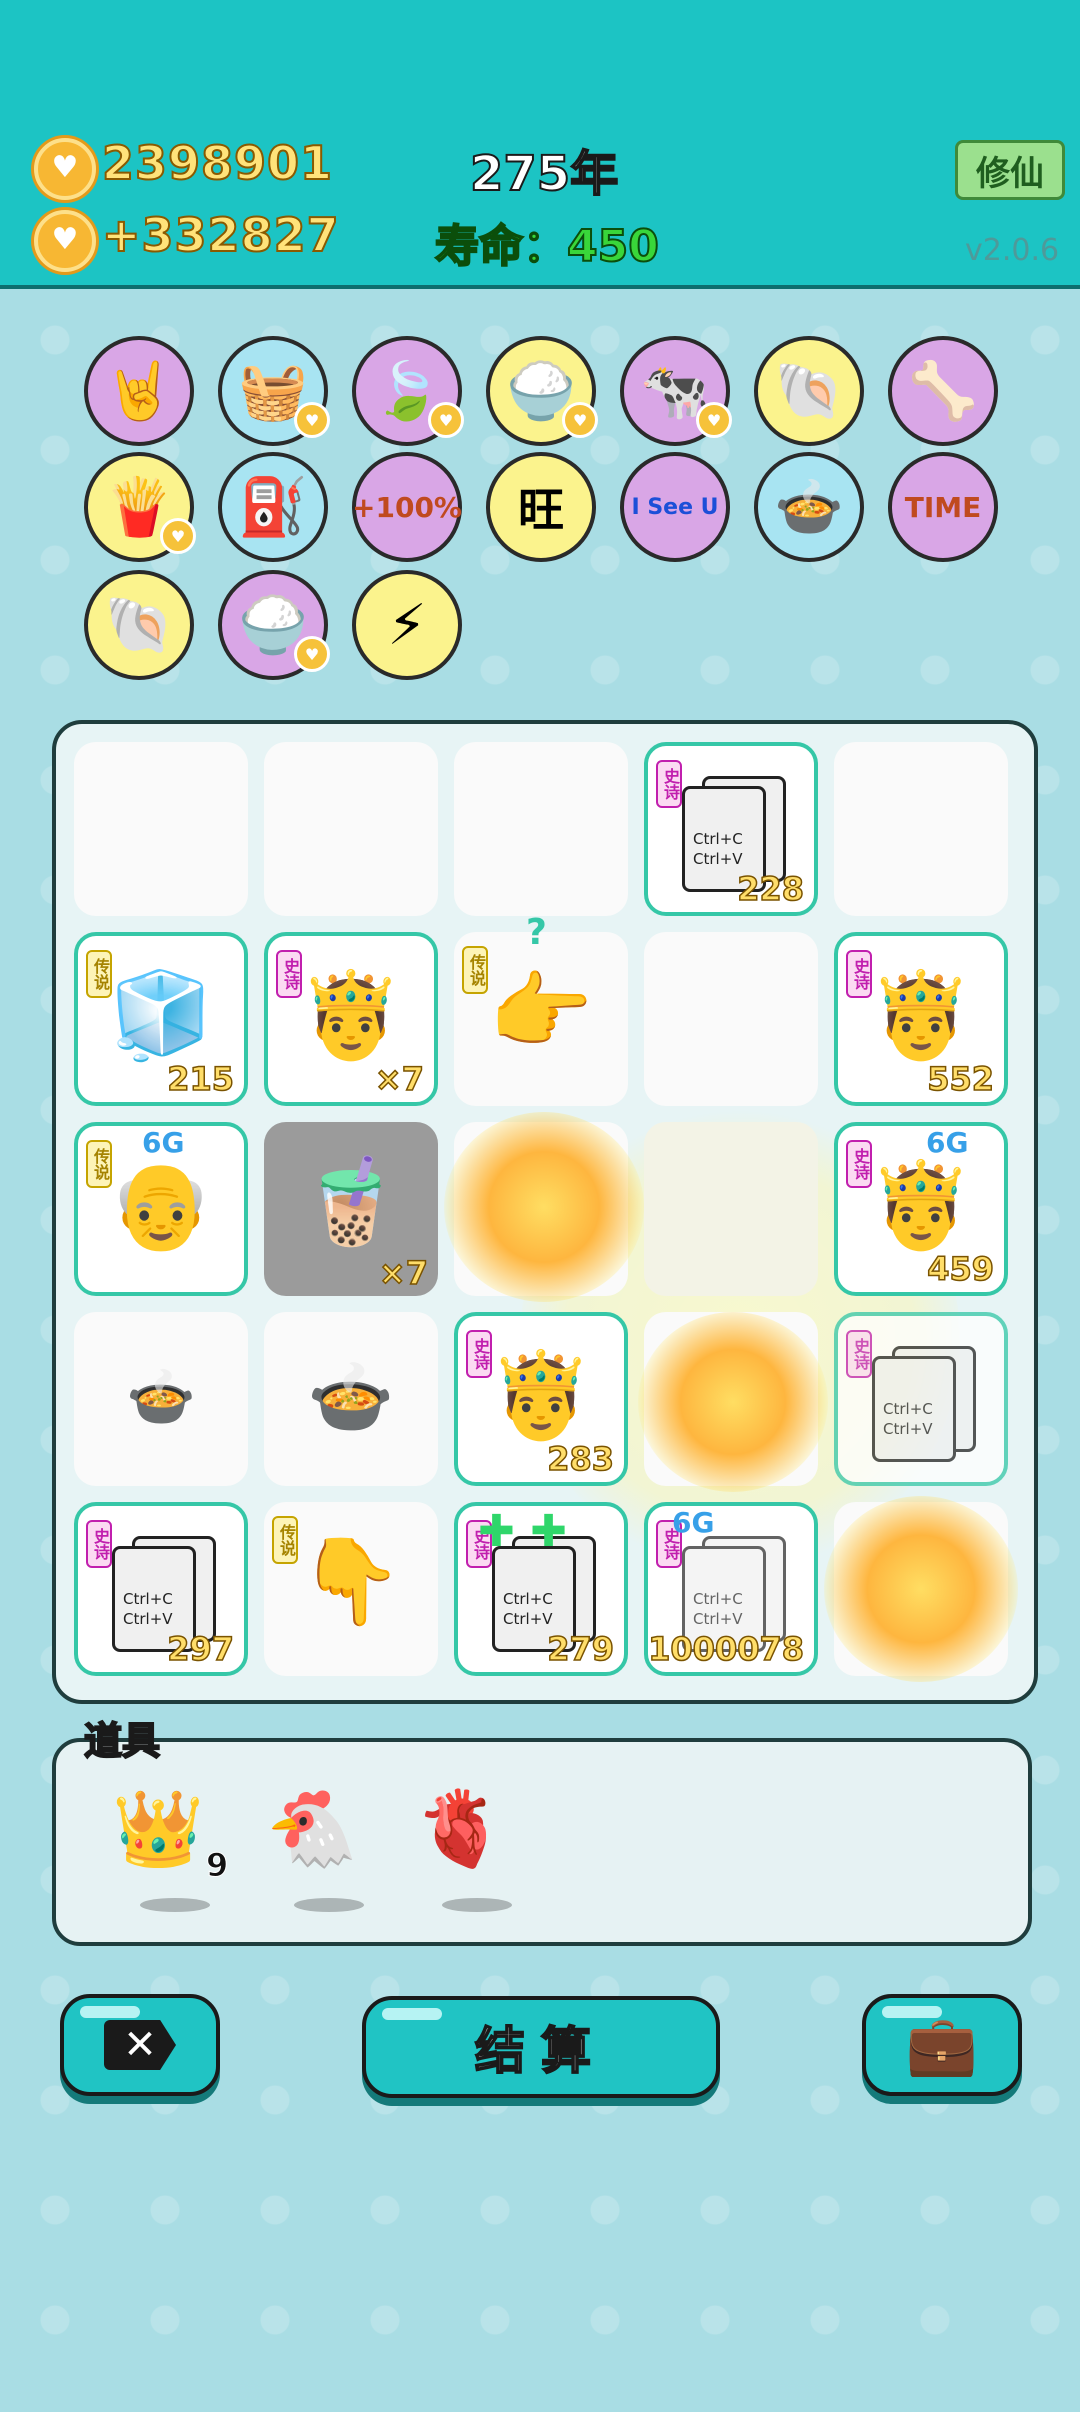 The width and height of the screenshot is (1080, 2412). What do you see at coordinates (170, 1835) in the screenshot?
I see `prop-item: 👑 9` at bounding box center [170, 1835].